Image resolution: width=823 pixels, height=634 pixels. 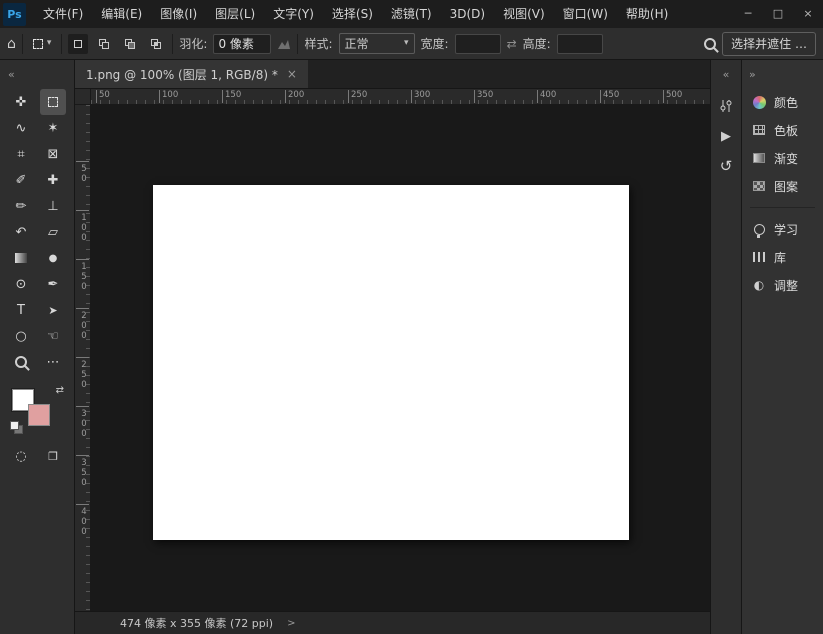 What do you see at coordinates (786, 186) in the screenshot?
I see `panel-label: 图案` at bounding box center [786, 186].